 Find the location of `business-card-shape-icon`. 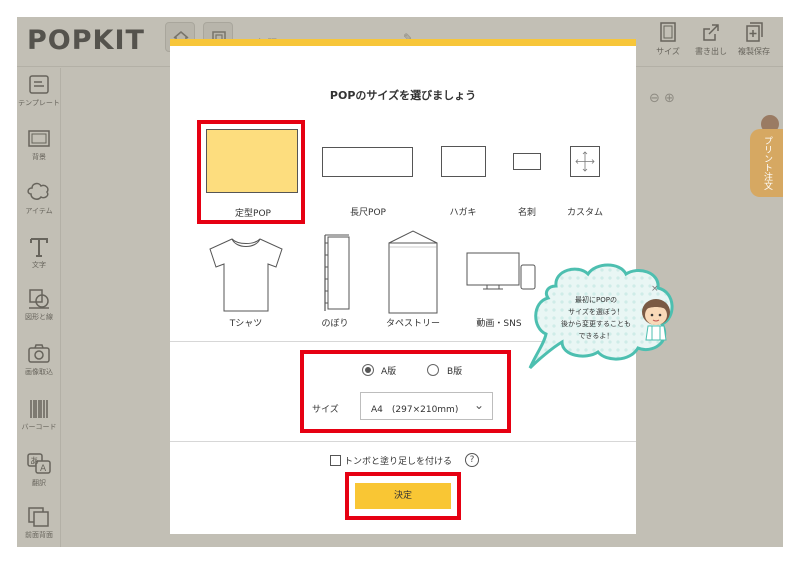

business-card-shape-icon is located at coordinates (527, 161).